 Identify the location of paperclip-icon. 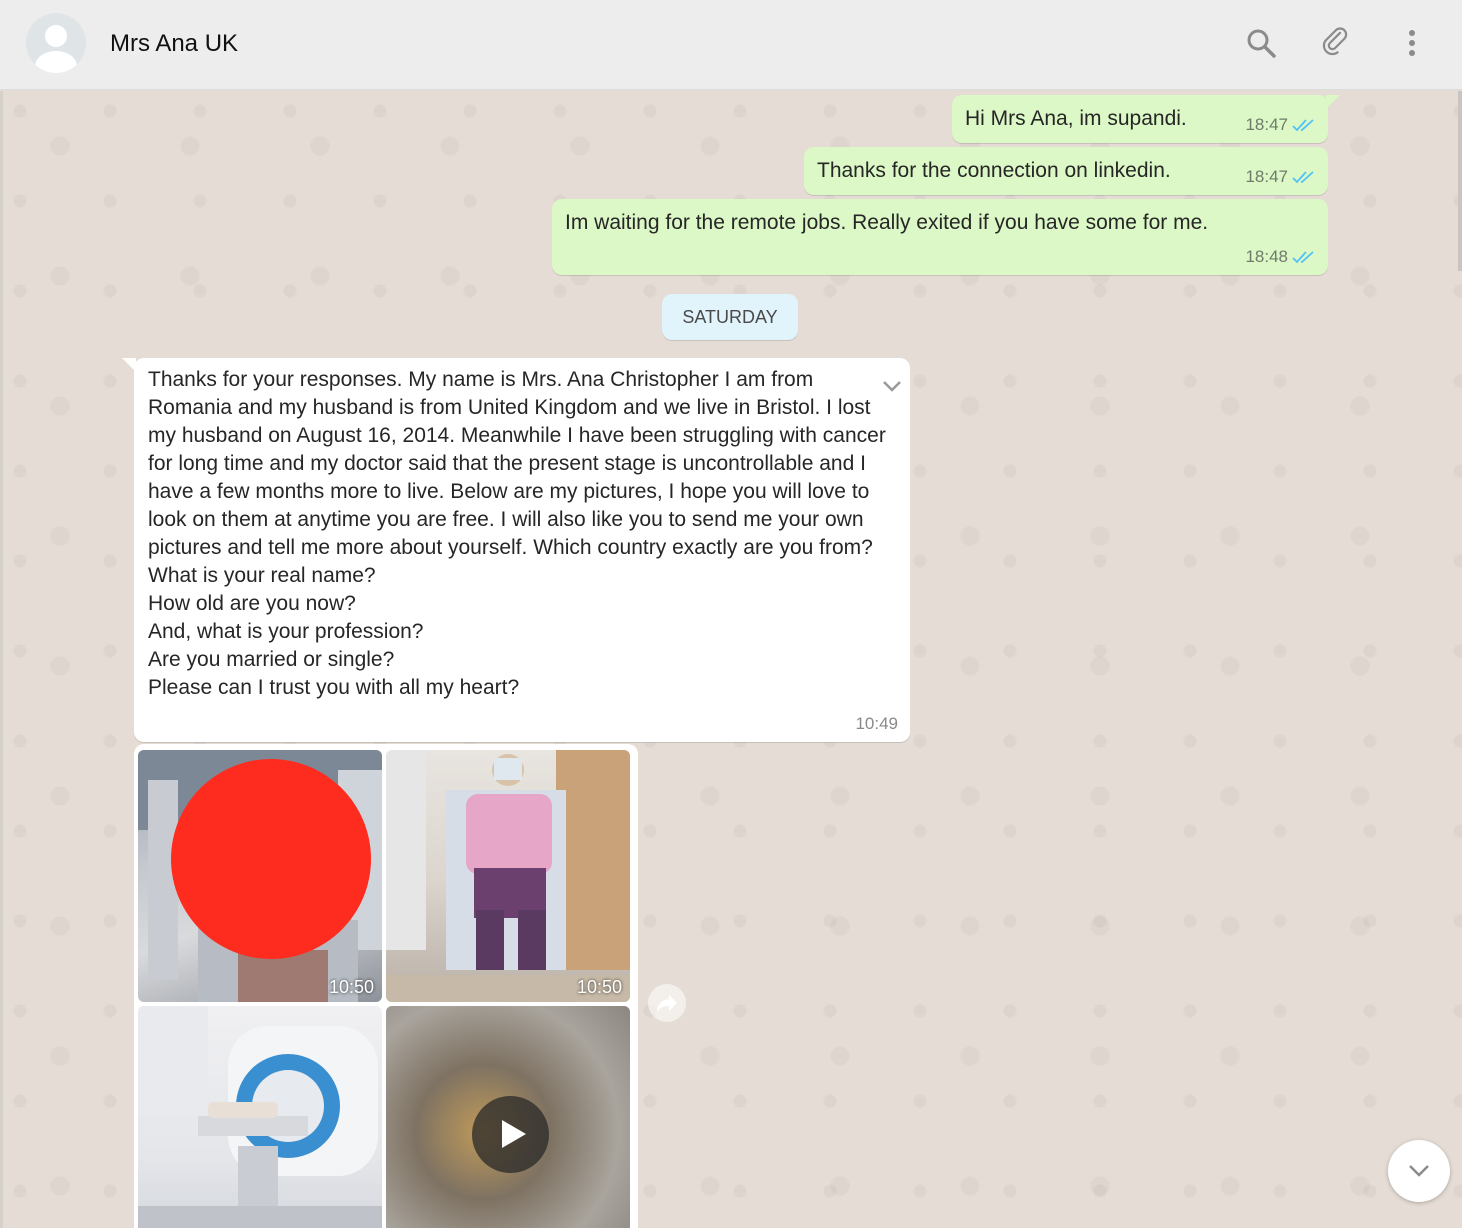
(1335, 43).